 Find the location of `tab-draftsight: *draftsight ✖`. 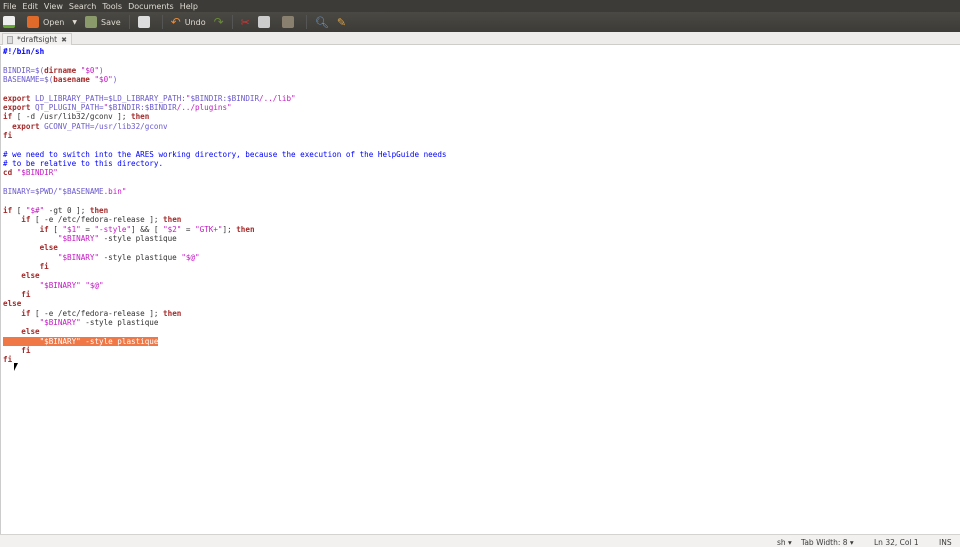

tab-draftsight: *draftsight ✖ is located at coordinates (37, 39).